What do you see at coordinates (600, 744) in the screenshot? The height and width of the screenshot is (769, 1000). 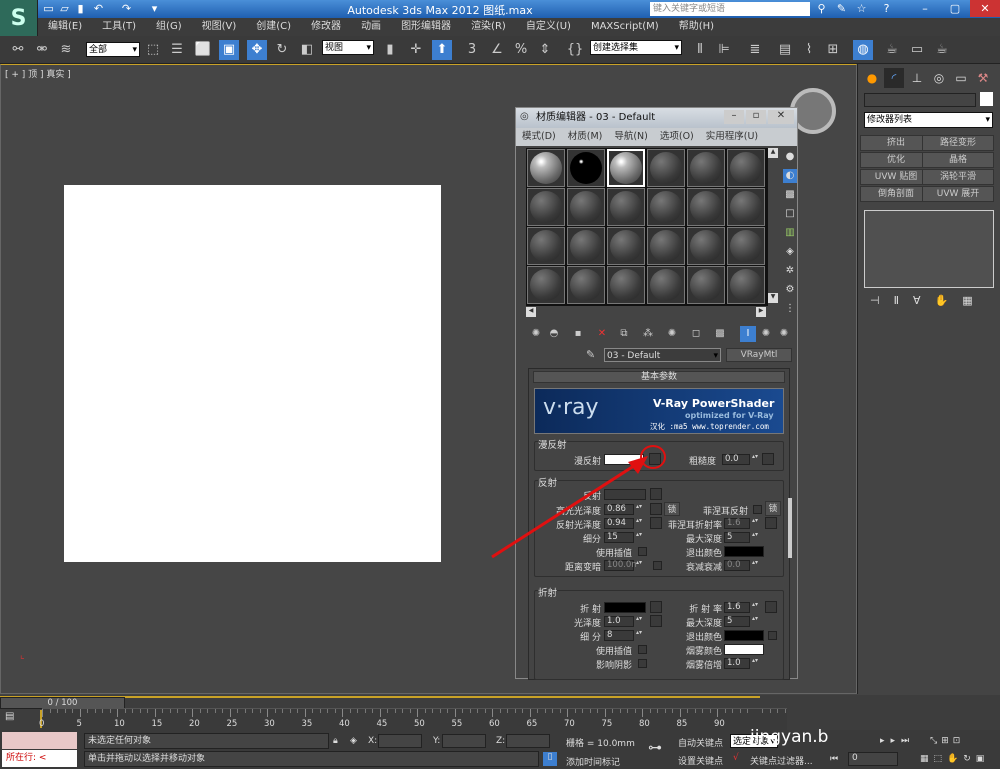 I see `grid-size: 栅格 = 10.0mm` at bounding box center [600, 744].